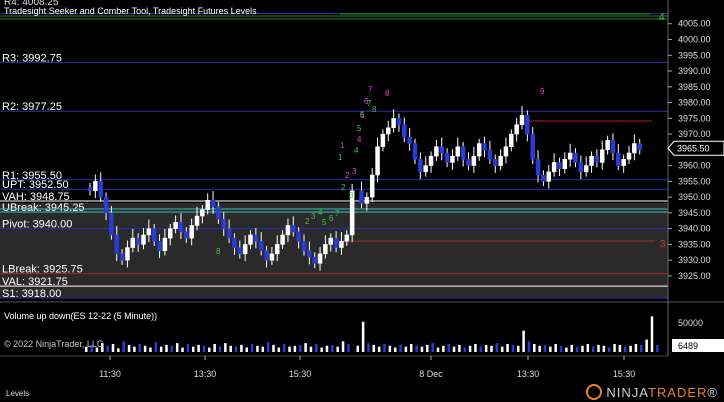 Image resolution: width=724 pixels, height=402 pixels. Describe the element at coordinates (54, 344) in the screenshot. I see `copyright-note: © 2022 NinjaTrader, LLC` at that location.